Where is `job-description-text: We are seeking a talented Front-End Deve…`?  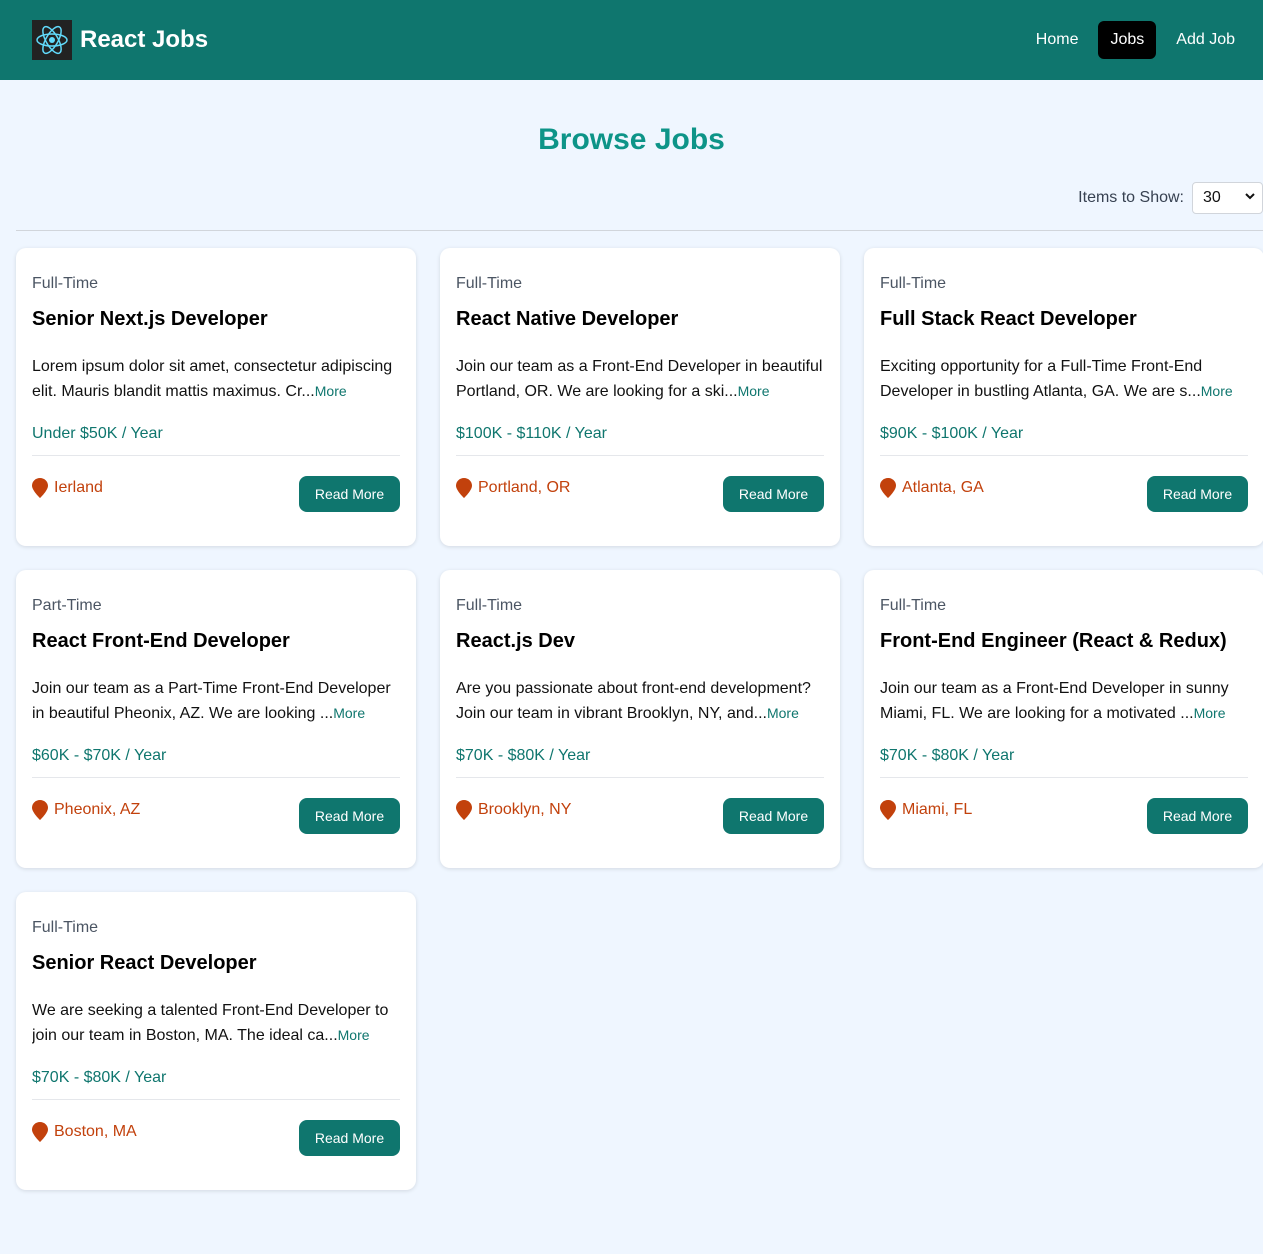
job-description-text: We are seeking a talented Front-End Deve… is located at coordinates (210, 1023).